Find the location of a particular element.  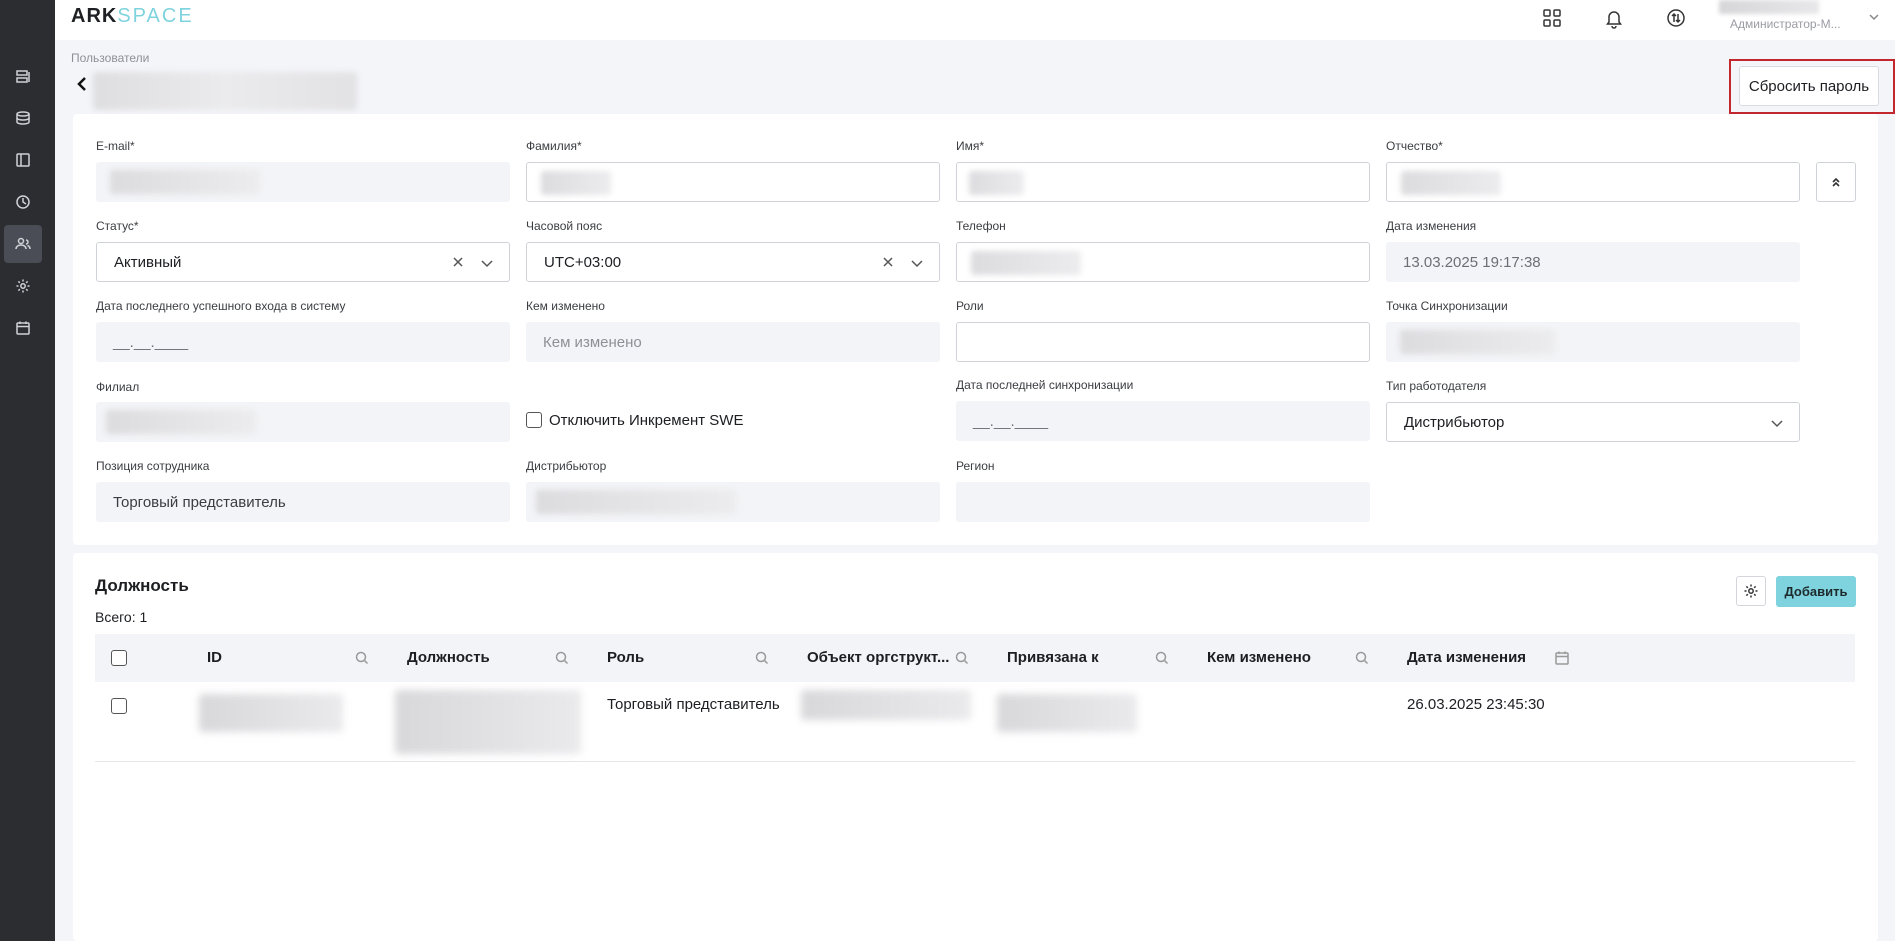

distributor-field is located at coordinates (733, 502).